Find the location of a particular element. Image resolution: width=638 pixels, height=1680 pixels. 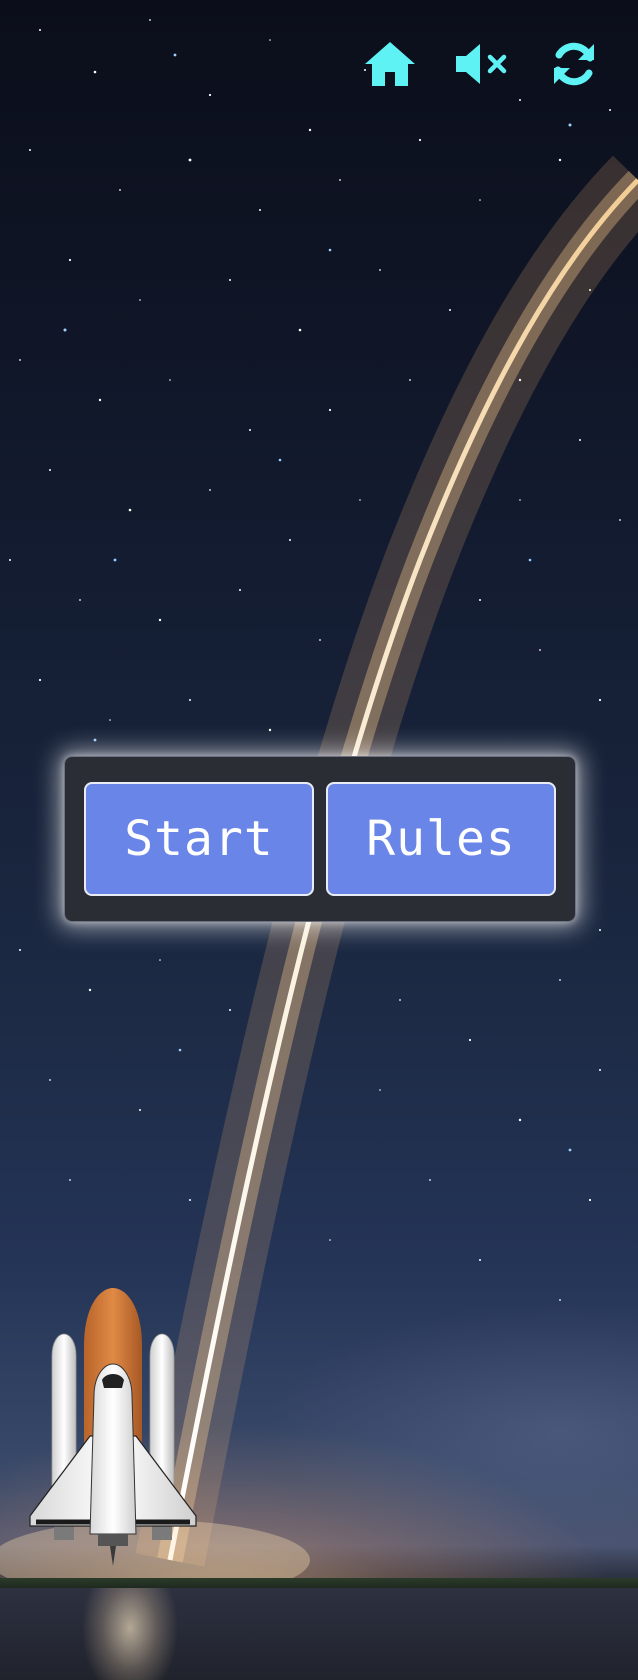

horizon-treeline is located at coordinates (319, 1583).